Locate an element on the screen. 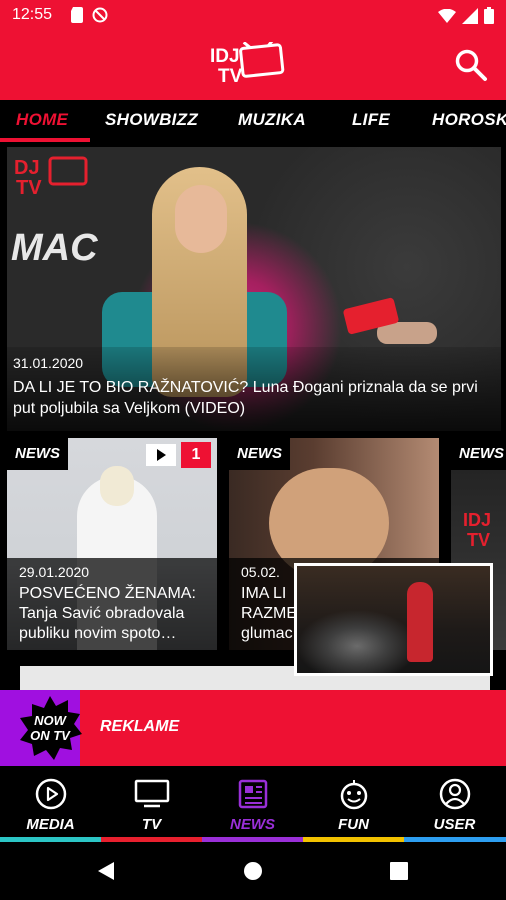  idj-tv-logo: IDJ TV is located at coordinates (248, 62).